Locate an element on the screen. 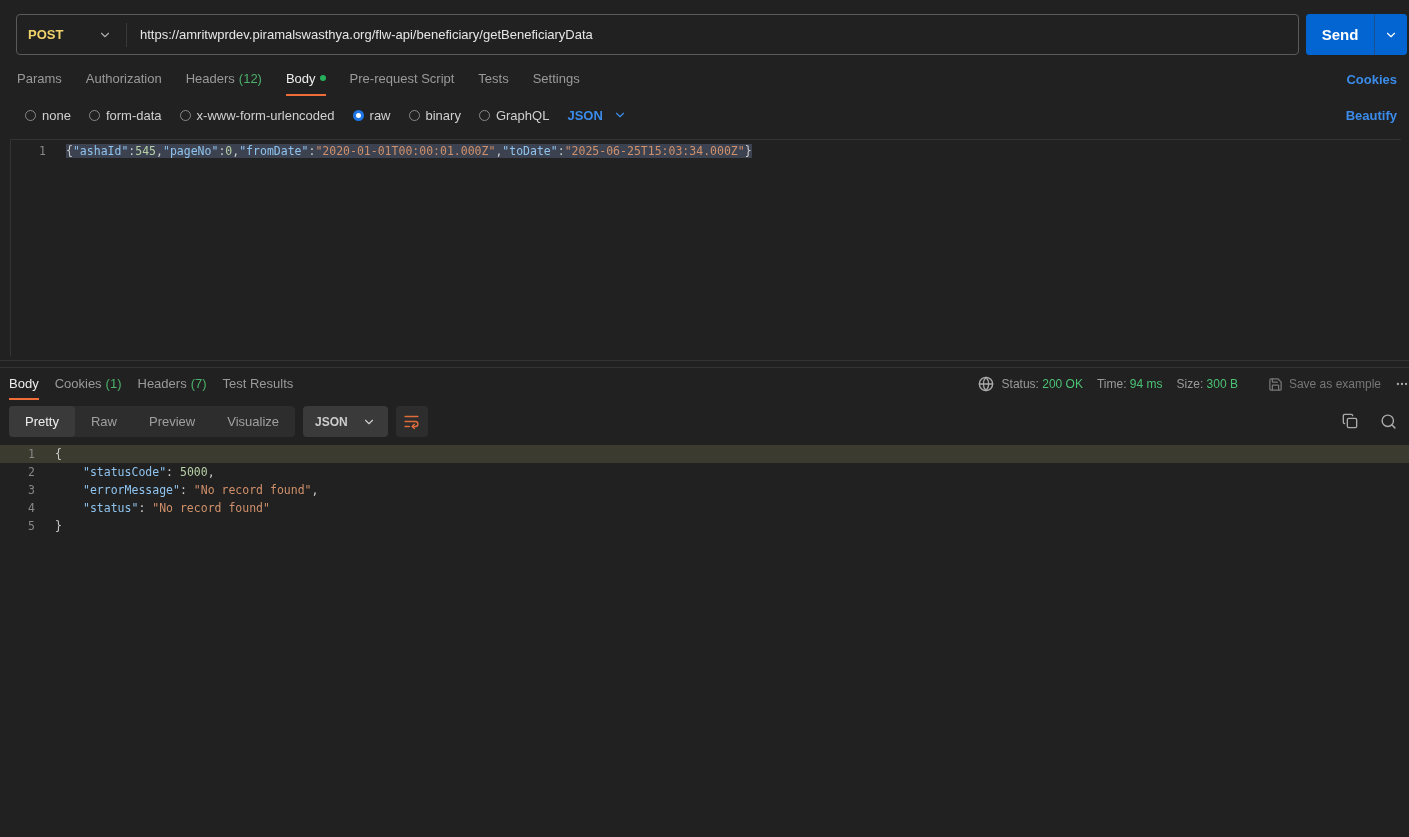 Image resolution: width=1409 pixels, height=837 pixels. request-tab: Settings is located at coordinates (556, 79).